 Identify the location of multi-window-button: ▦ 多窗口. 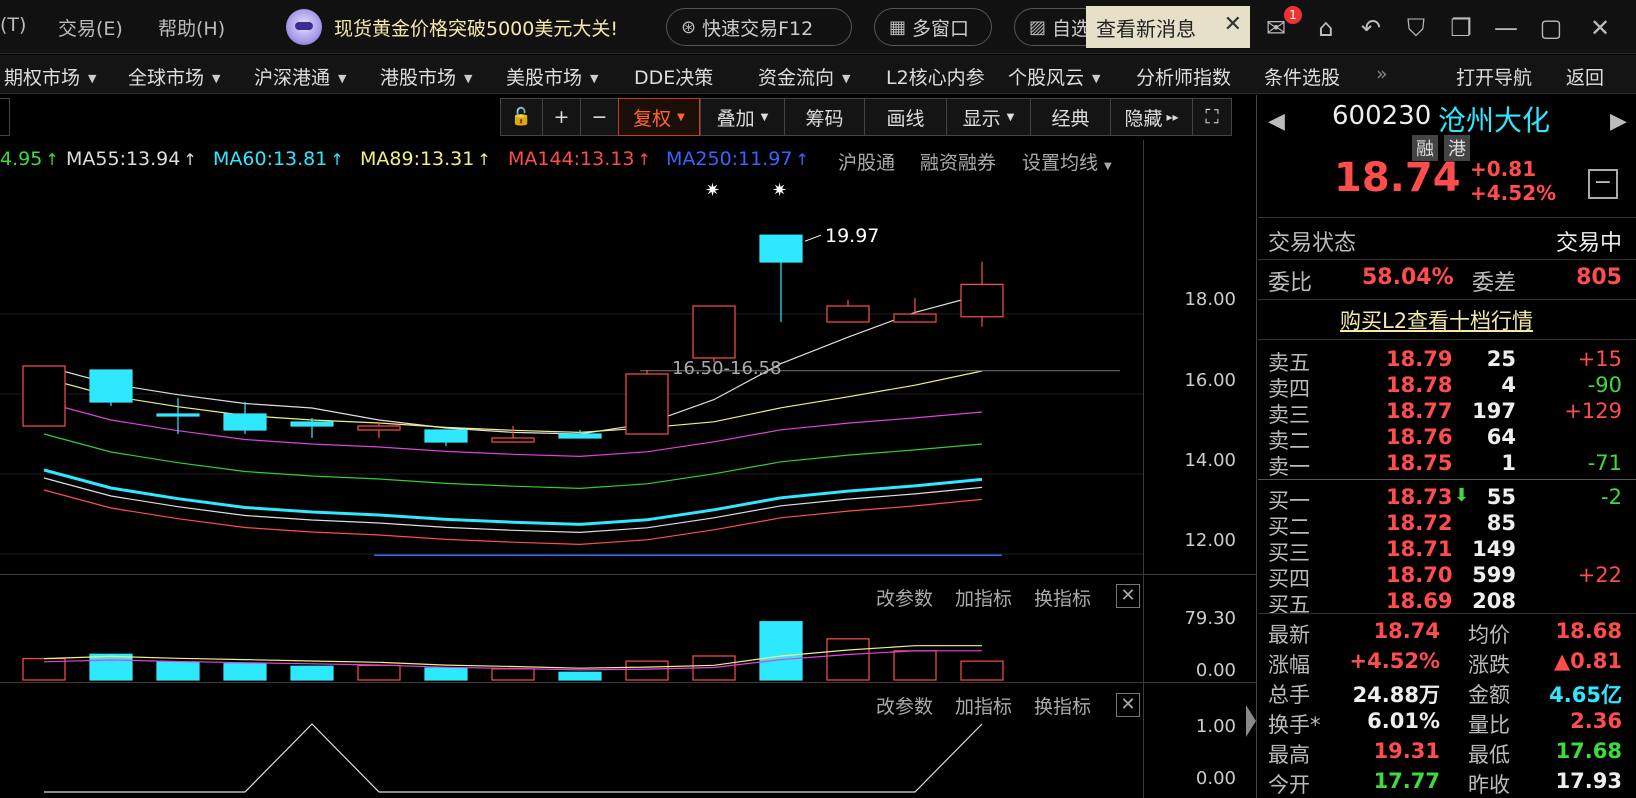
(933, 27).